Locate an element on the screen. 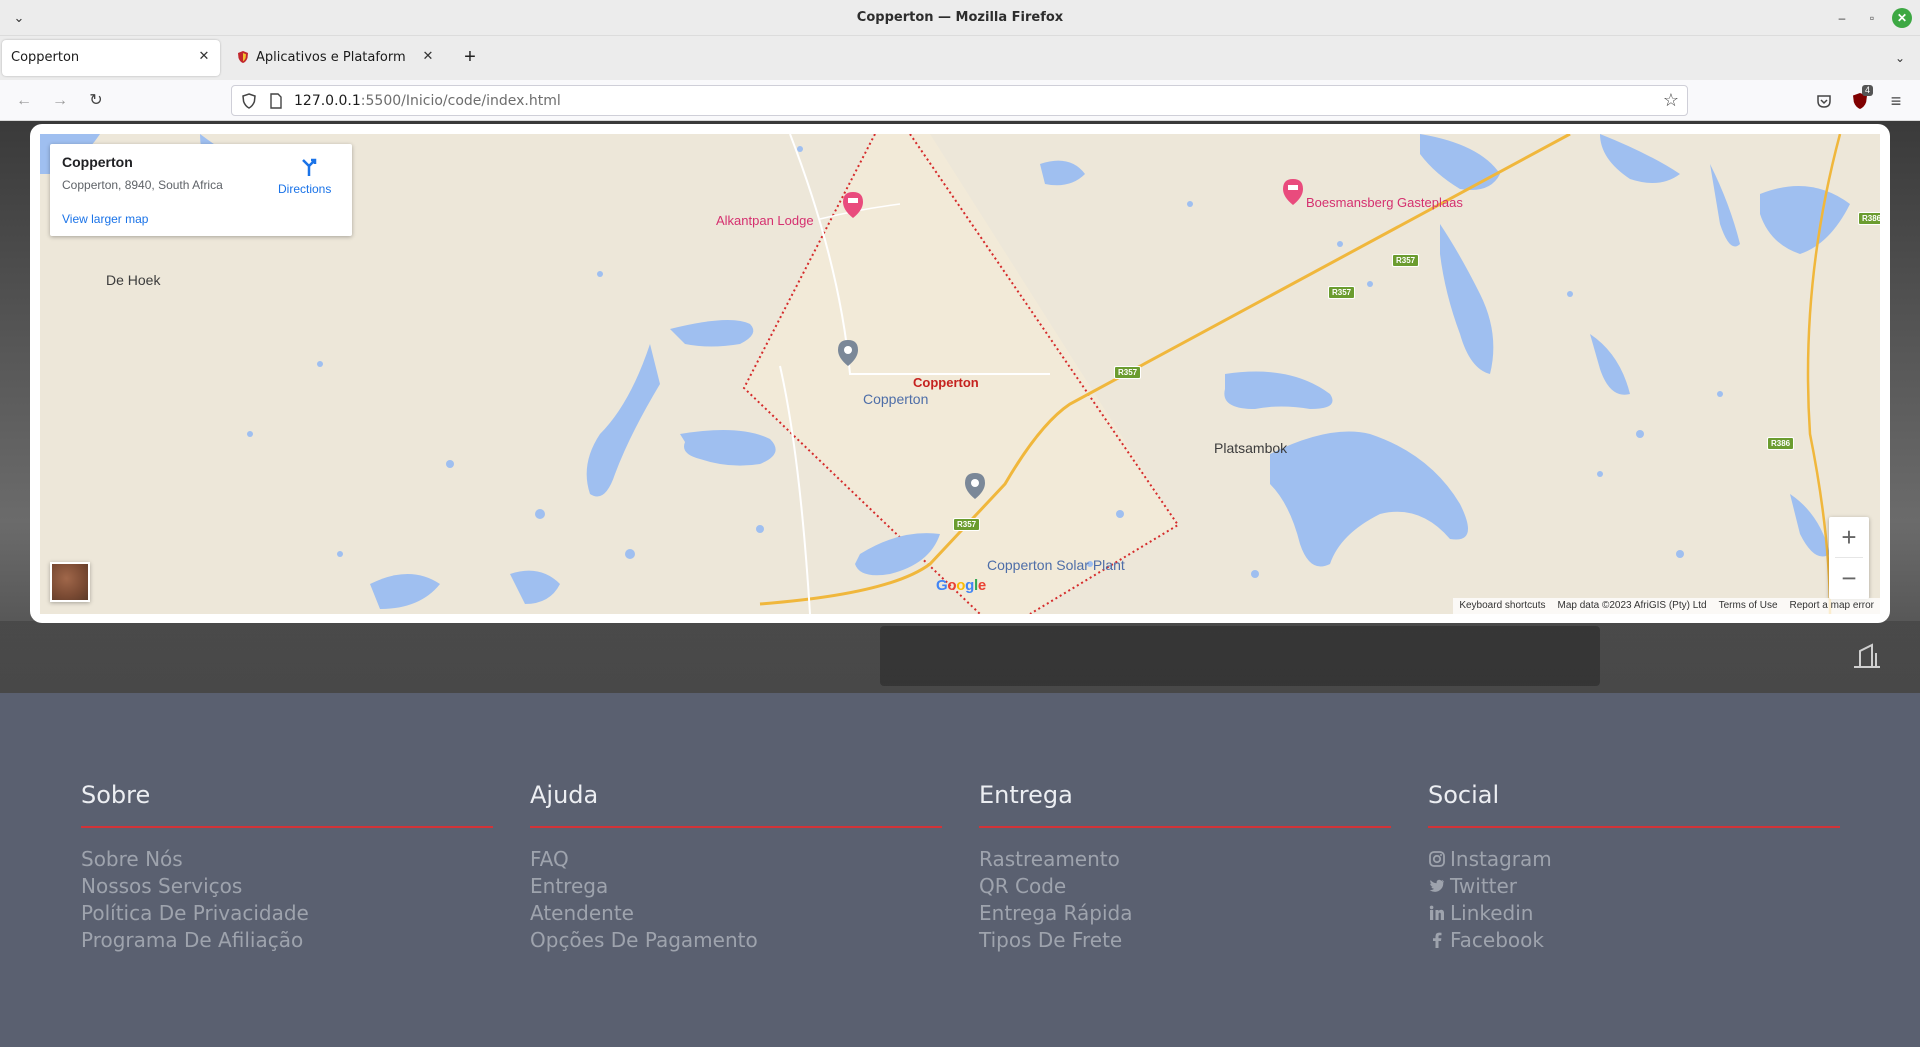  forward-arrow-icon: → is located at coordinates (60, 101).